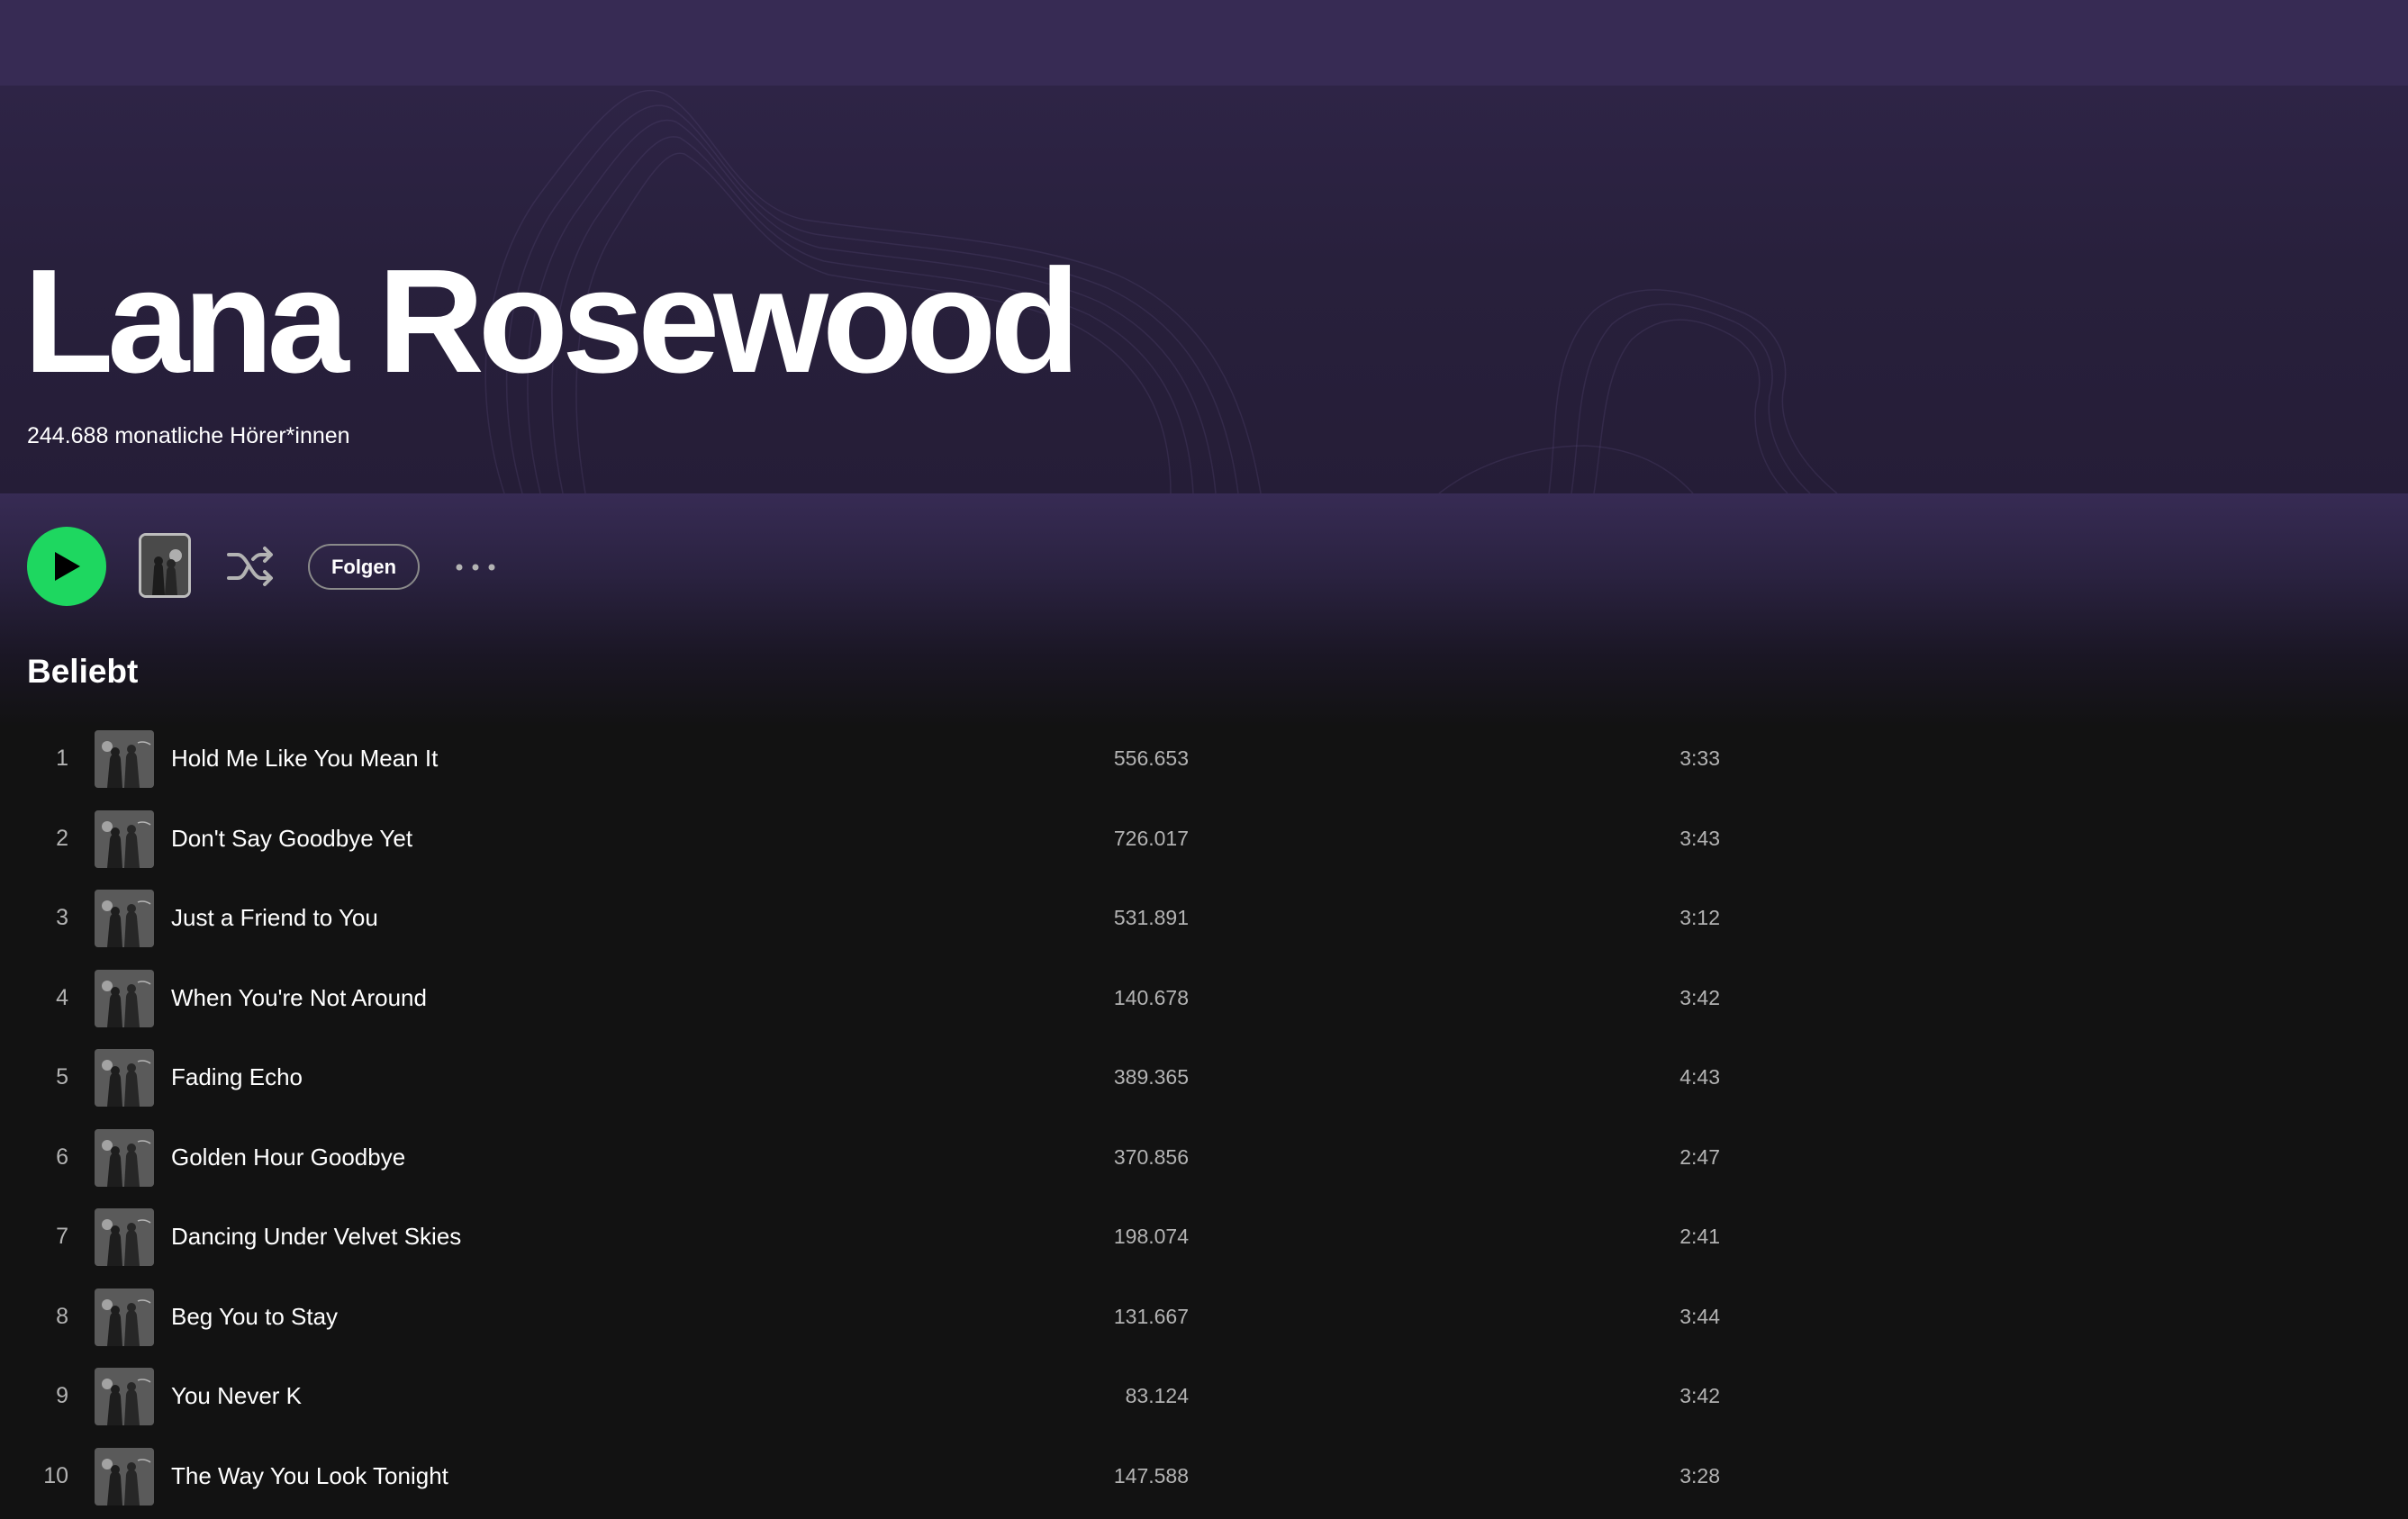  What do you see at coordinates (62, 1157) in the screenshot?
I see `track-number: 6` at bounding box center [62, 1157].